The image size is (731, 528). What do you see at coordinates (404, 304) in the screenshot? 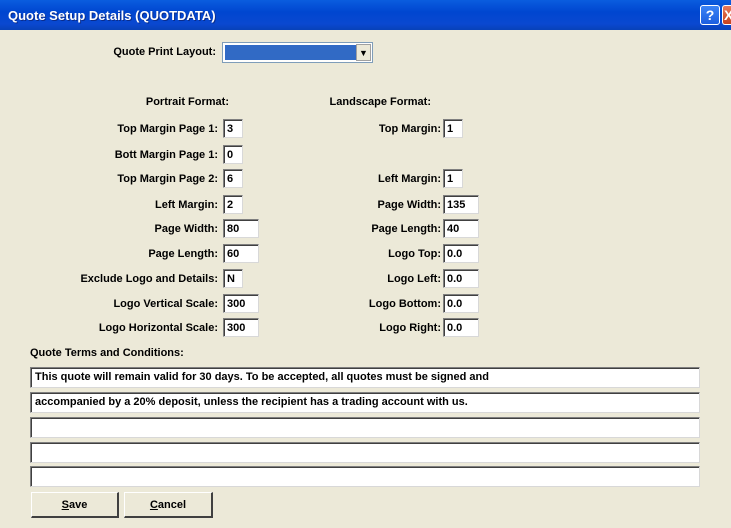
I see `logo-bottom-label: Logo Bottom:` at bounding box center [404, 304].